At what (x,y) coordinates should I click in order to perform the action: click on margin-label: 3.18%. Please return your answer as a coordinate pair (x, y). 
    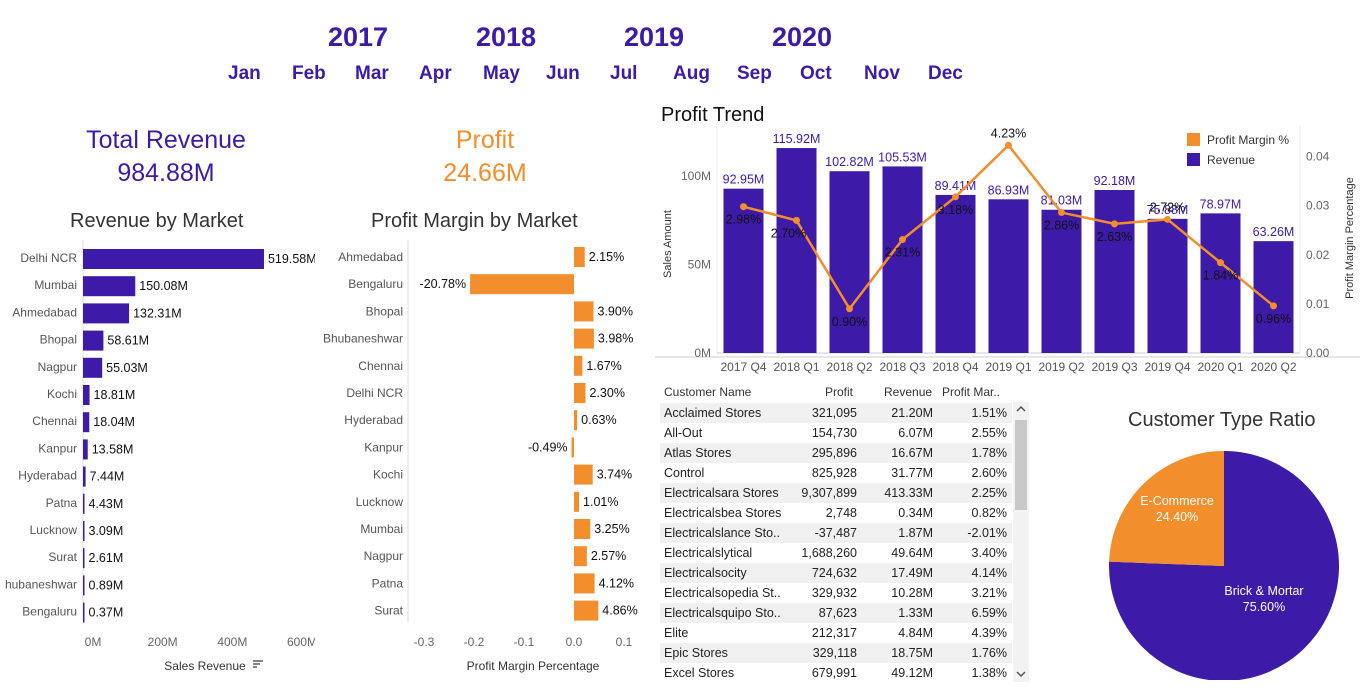
    Looking at the image, I should click on (955, 210).